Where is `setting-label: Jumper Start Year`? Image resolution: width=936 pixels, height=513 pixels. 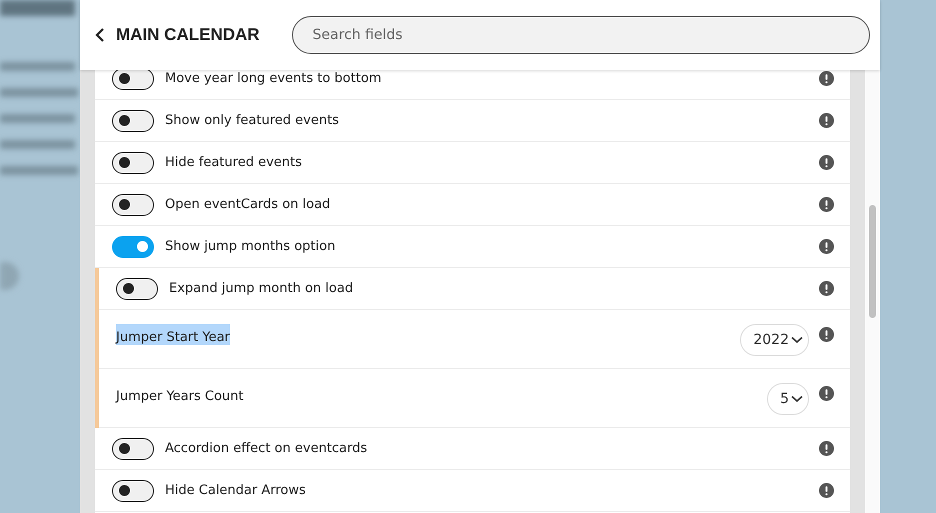 setting-label: Jumper Start Year is located at coordinates (173, 334).